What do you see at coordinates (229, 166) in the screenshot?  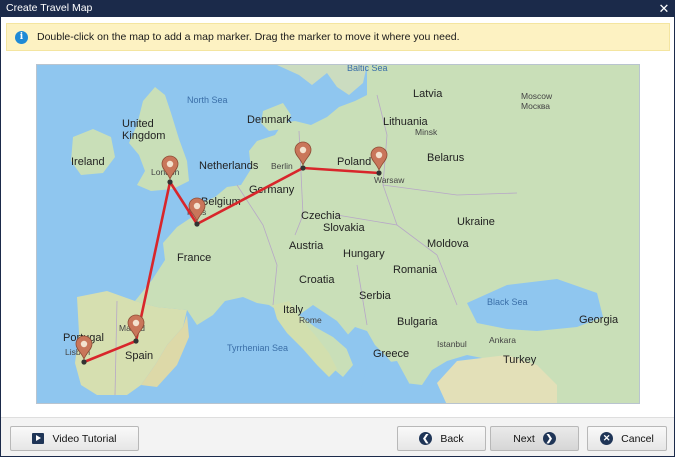 I see `label-netherlands: Netherlands` at bounding box center [229, 166].